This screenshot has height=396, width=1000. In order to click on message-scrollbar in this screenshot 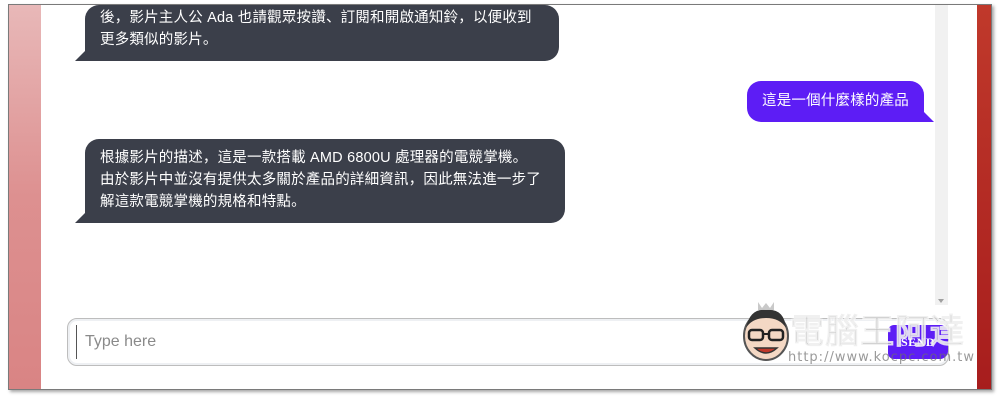, I will do `click(941, 155)`.